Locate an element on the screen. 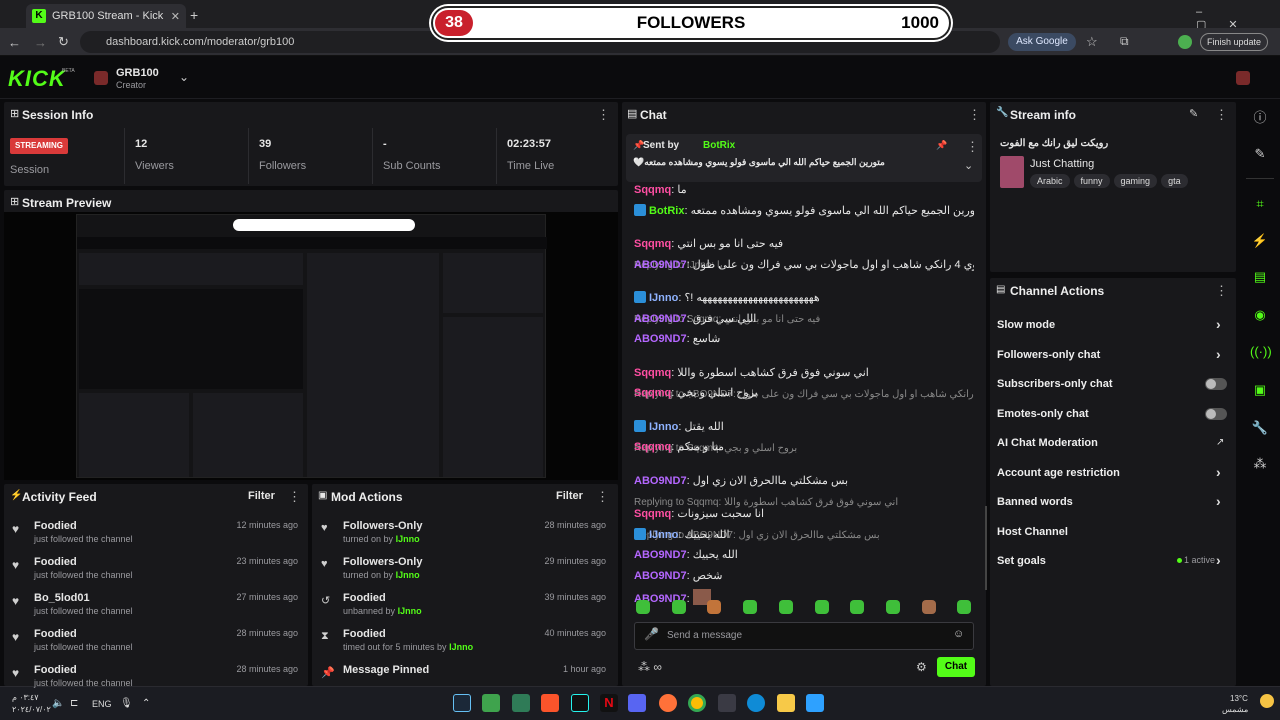 Image resolution: width=1280 pixels, height=720 pixels. mod-filter-button: Filter is located at coordinates (569, 496).